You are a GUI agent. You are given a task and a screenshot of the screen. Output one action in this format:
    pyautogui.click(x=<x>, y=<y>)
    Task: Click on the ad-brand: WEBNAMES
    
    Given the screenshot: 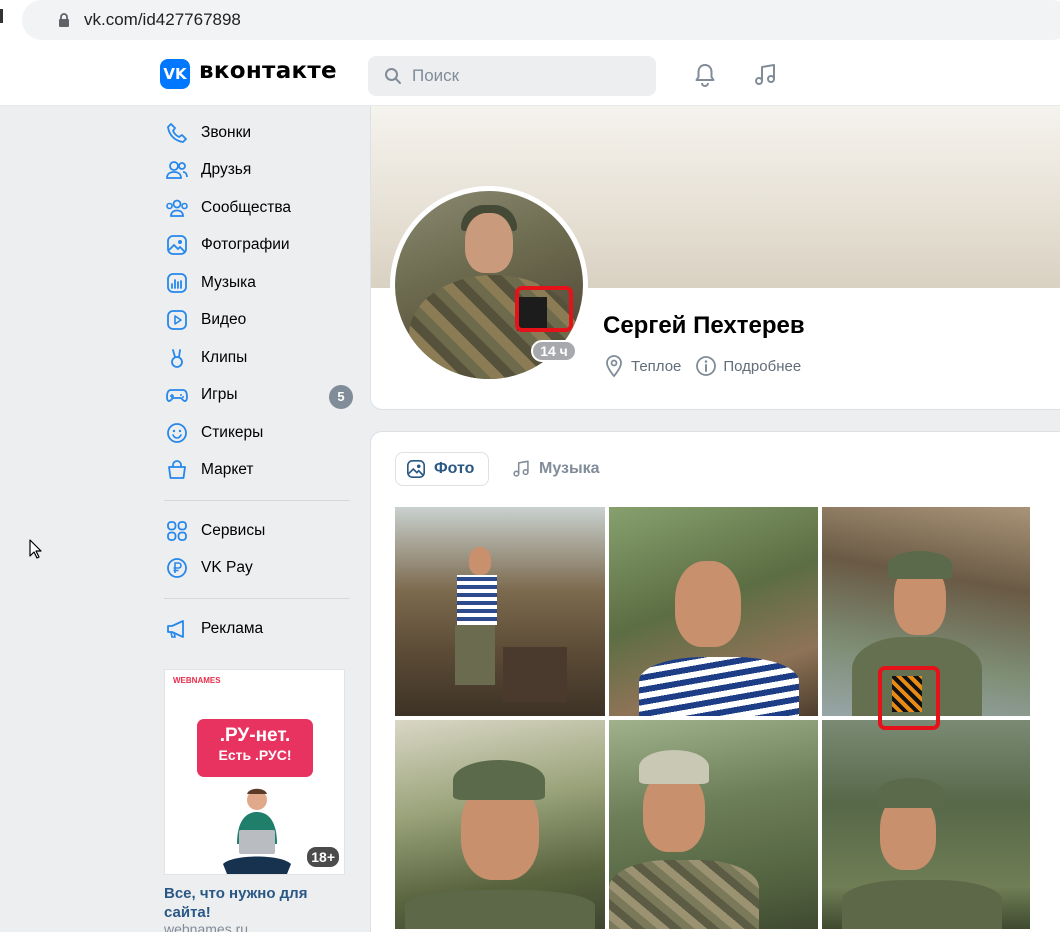 What is the action you would take?
    pyautogui.click(x=197, y=680)
    